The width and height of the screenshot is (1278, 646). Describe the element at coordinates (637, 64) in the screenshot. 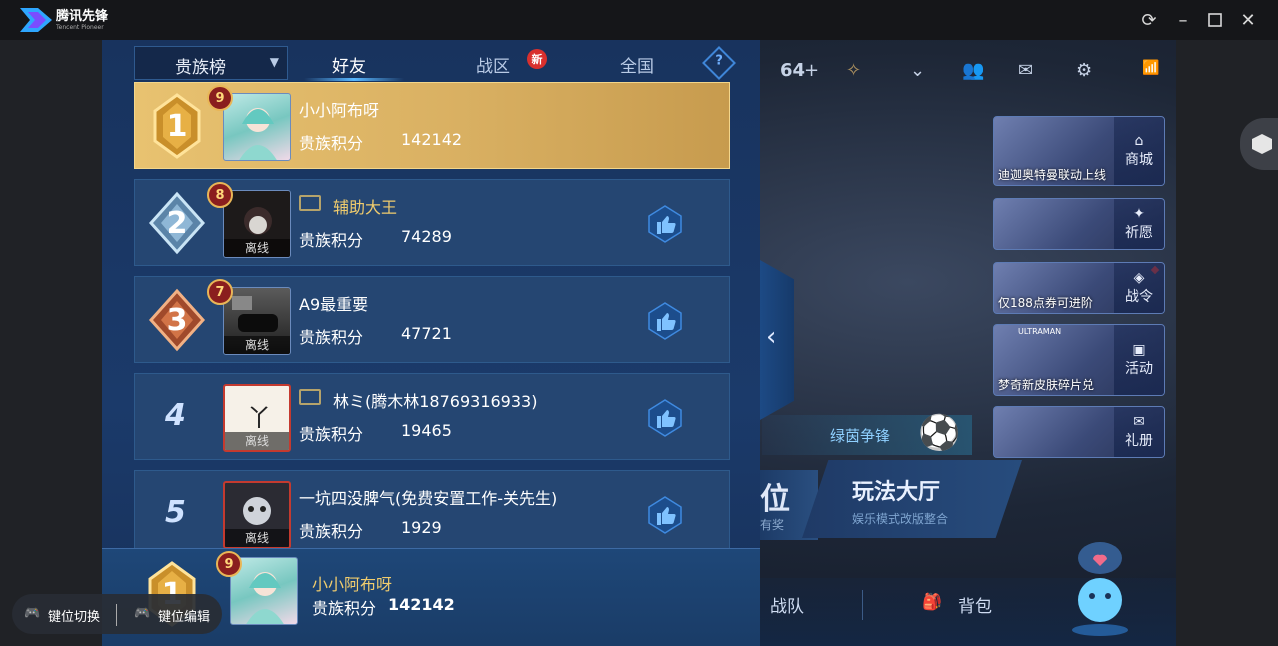

I see `tab-national: 全国` at that location.